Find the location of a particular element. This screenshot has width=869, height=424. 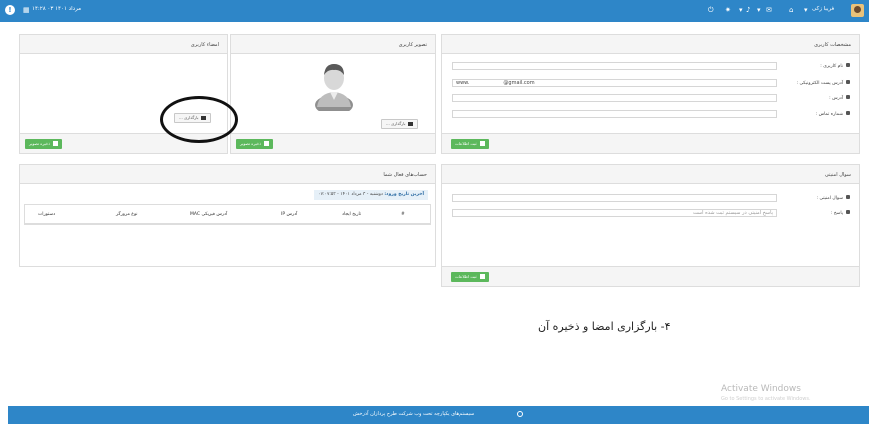

question-field is located at coordinates (614, 198).